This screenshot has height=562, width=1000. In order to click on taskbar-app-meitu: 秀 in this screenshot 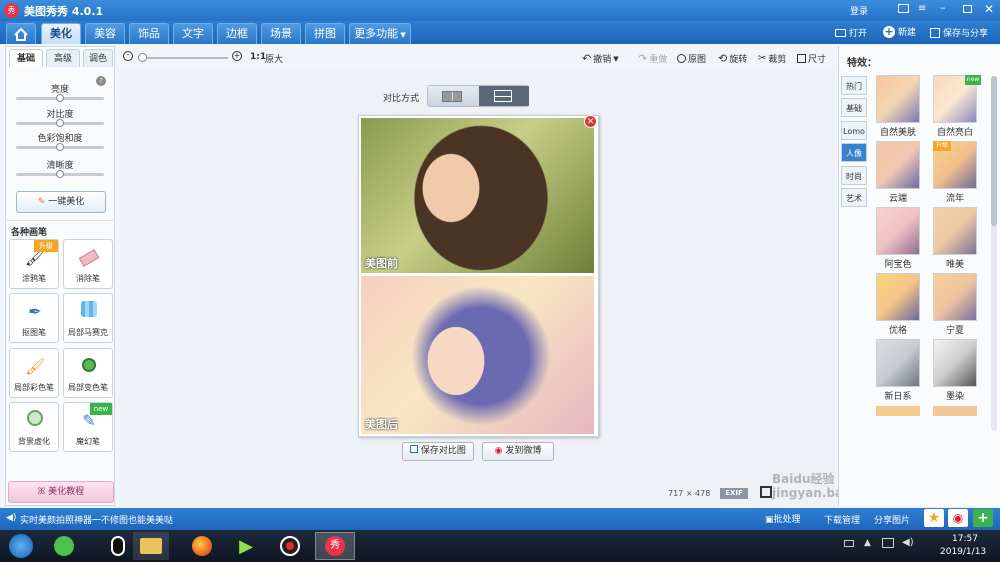, I will do `click(335, 546)`.